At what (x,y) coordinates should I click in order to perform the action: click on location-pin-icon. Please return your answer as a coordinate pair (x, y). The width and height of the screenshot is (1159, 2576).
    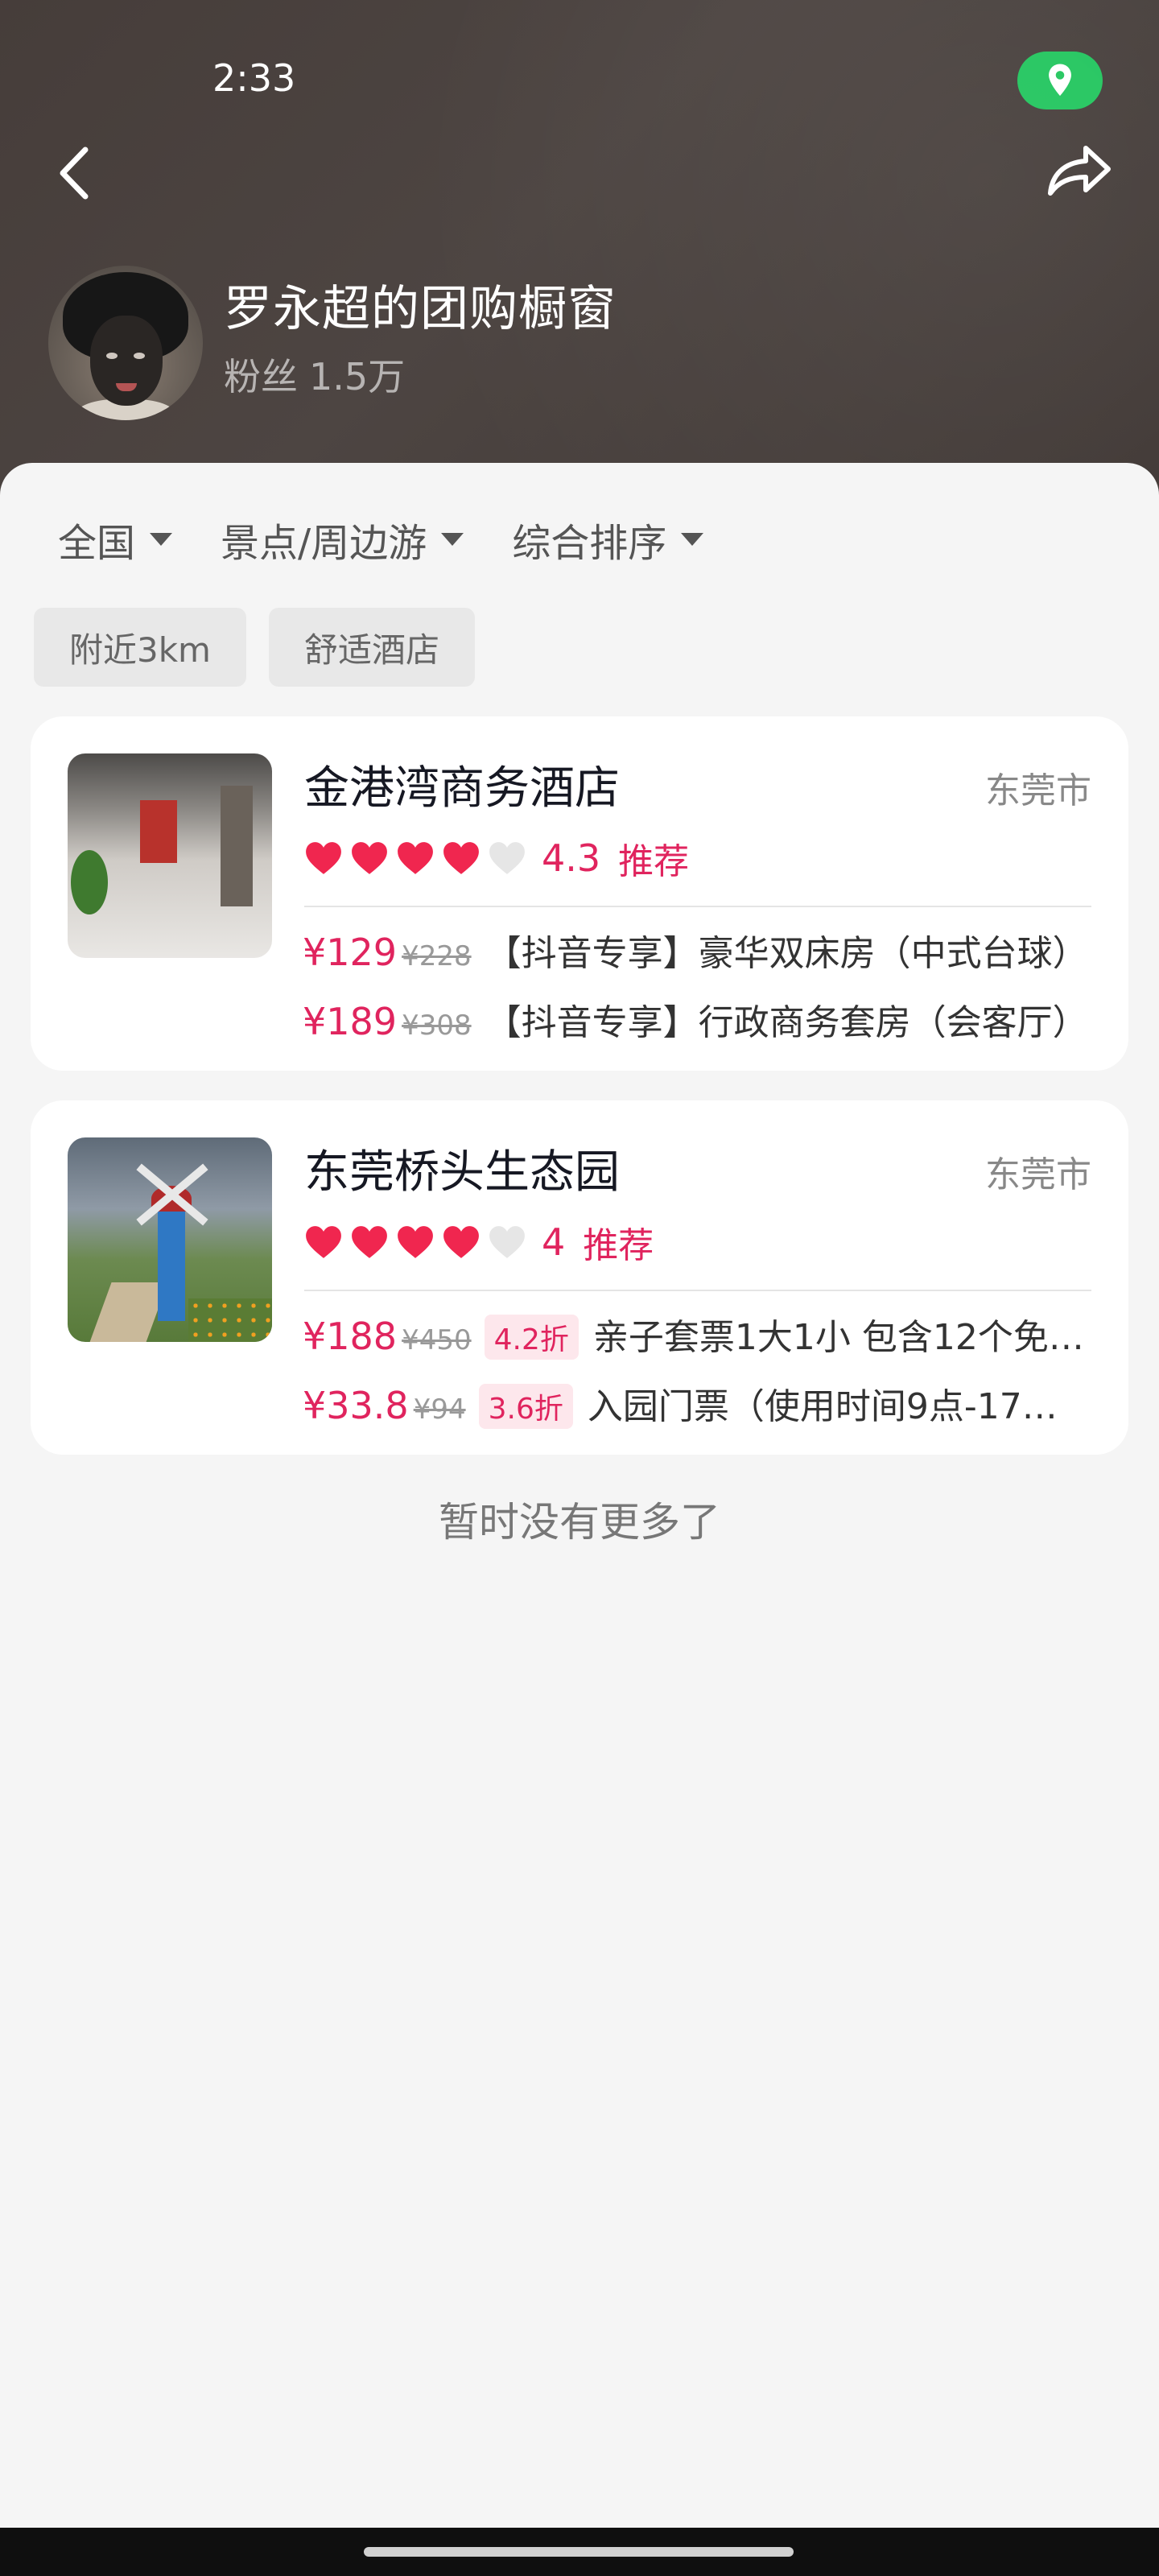
    Looking at the image, I should click on (1060, 80).